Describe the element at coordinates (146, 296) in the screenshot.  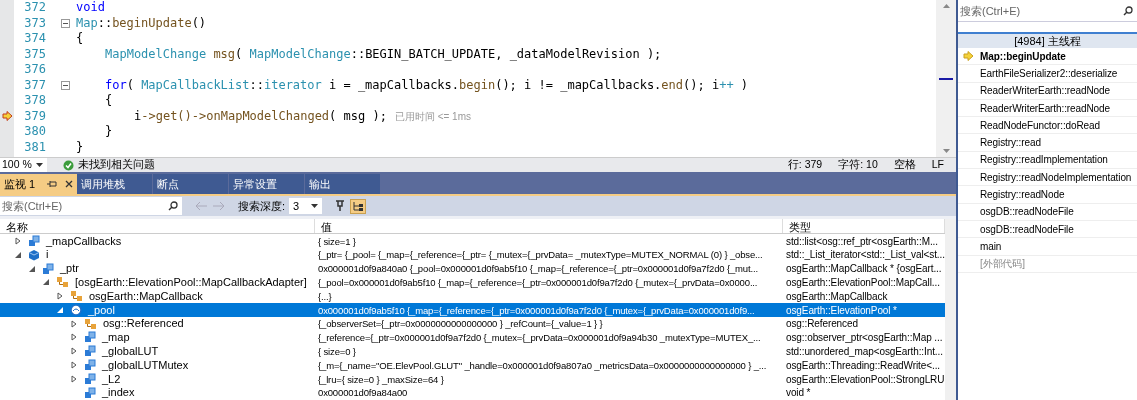
I see `variable-name: osgEarth::MapCallback` at that location.